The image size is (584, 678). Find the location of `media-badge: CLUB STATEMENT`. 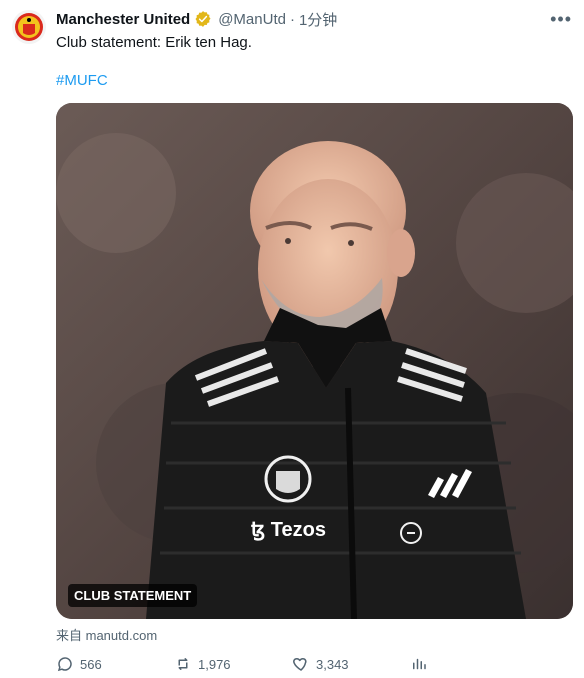

media-badge: CLUB STATEMENT is located at coordinates (133, 595).